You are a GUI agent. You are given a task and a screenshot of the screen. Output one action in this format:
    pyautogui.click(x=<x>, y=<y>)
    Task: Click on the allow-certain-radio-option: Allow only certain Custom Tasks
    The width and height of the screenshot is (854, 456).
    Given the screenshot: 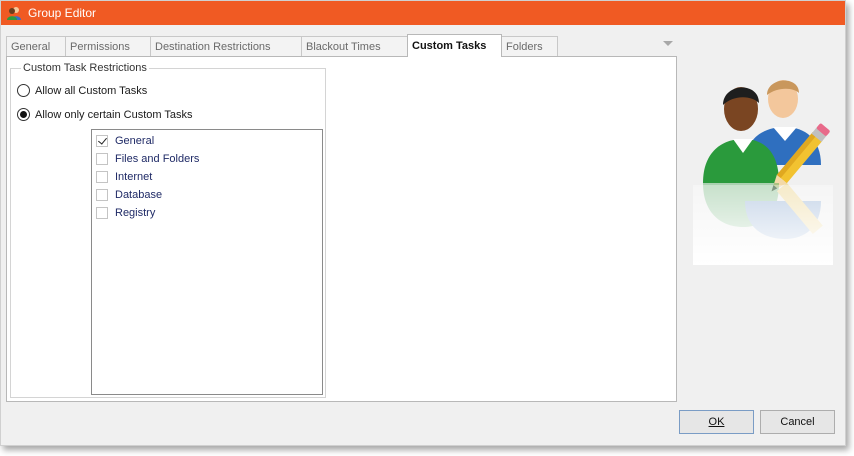 What is the action you would take?
    pyautogui.click(x=105, y=114)
    